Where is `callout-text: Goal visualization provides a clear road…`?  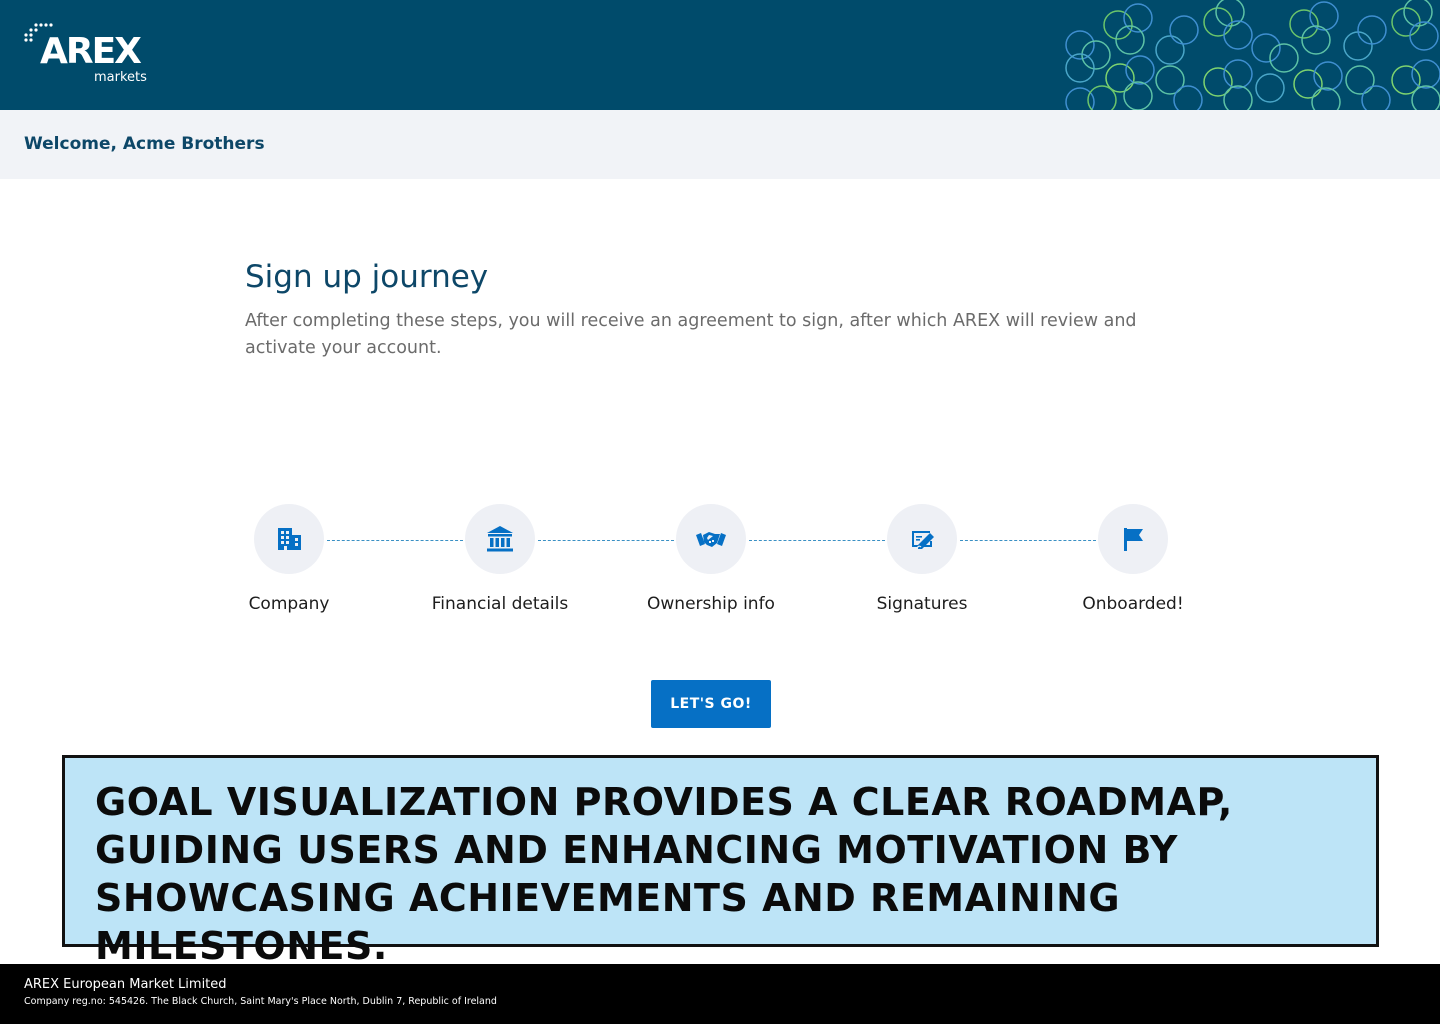 callout-text: Goal visualization provides a clear road… is located at coordinates (664, 874).